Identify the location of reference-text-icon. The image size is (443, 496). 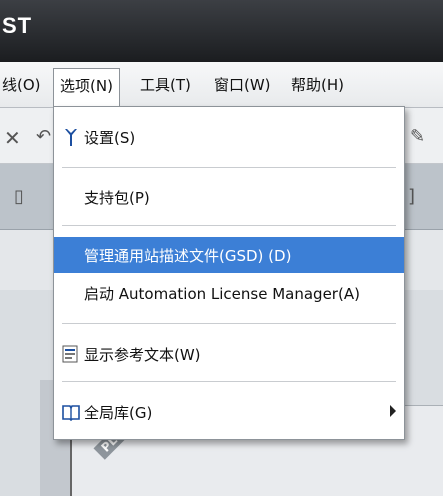
(71, 354).